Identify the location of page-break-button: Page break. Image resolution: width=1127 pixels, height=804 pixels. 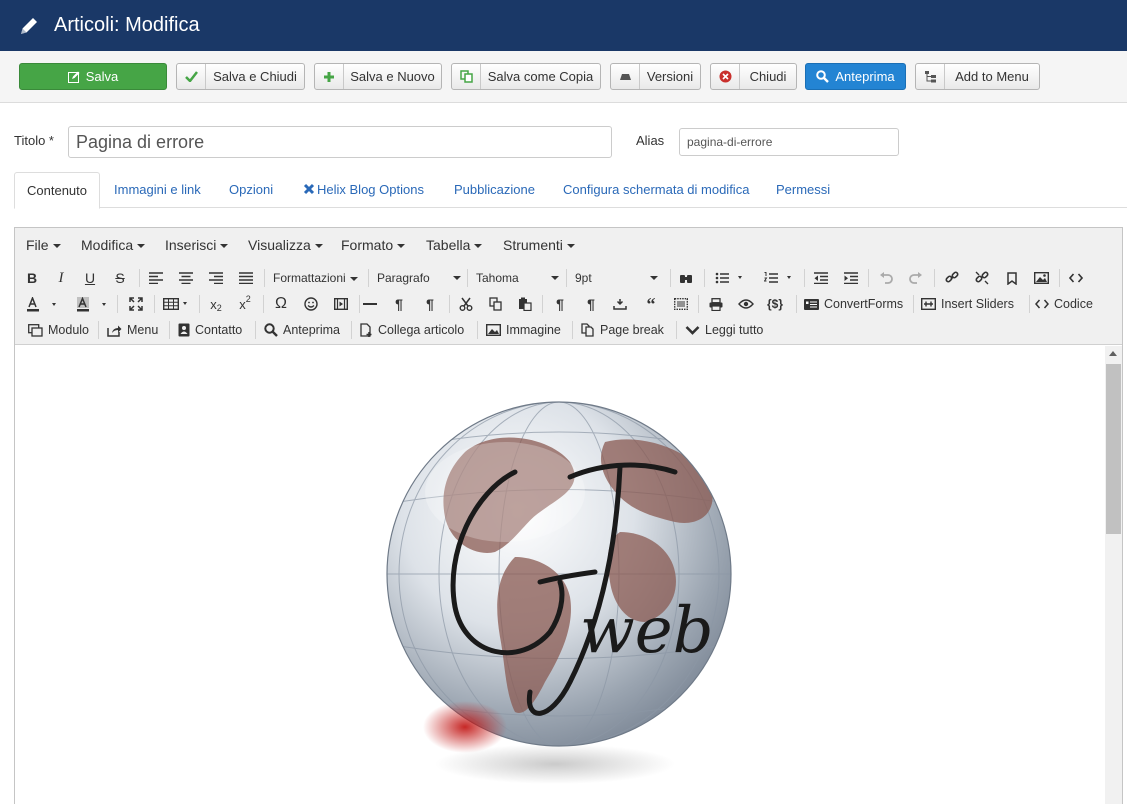
(622, 330).